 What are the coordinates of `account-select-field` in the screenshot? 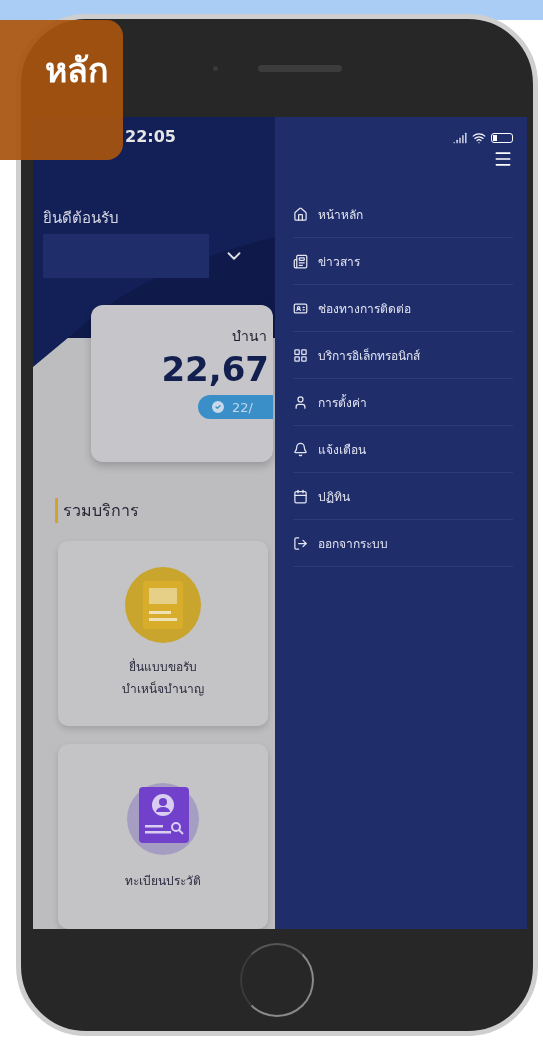 It's located at (126, 256).